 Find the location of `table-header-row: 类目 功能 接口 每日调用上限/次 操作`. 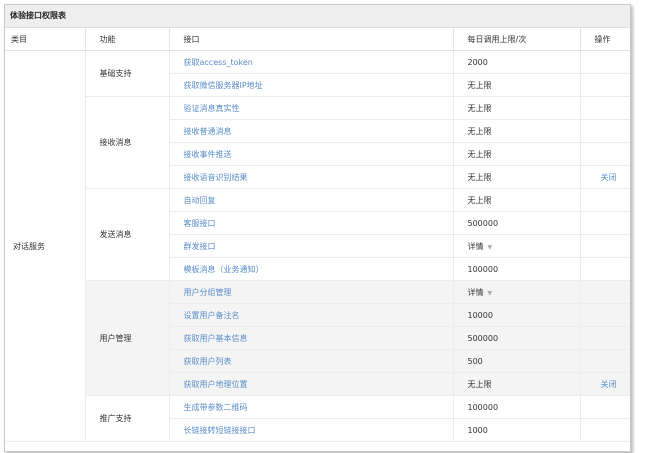

table-header-row: 类目 功能 接口 每日调用上限/次 操作 is located at coordinates (317, 39).